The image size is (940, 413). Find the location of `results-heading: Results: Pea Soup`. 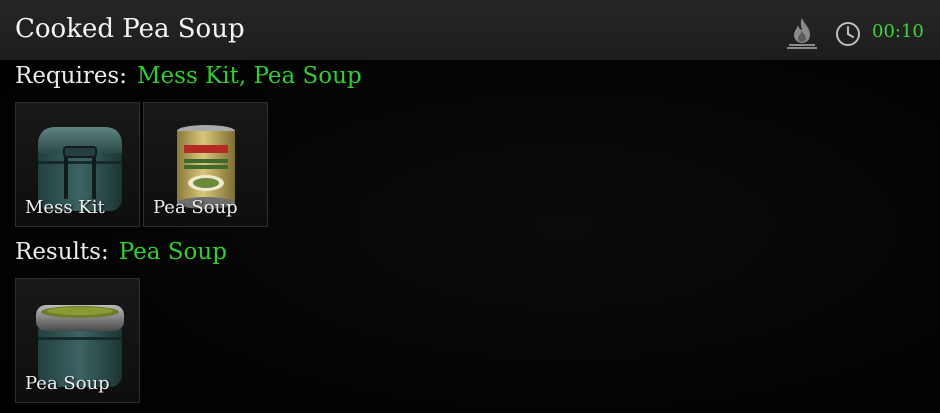

results-heading: Results: Pea Soup is located at coordinates (121, 252).